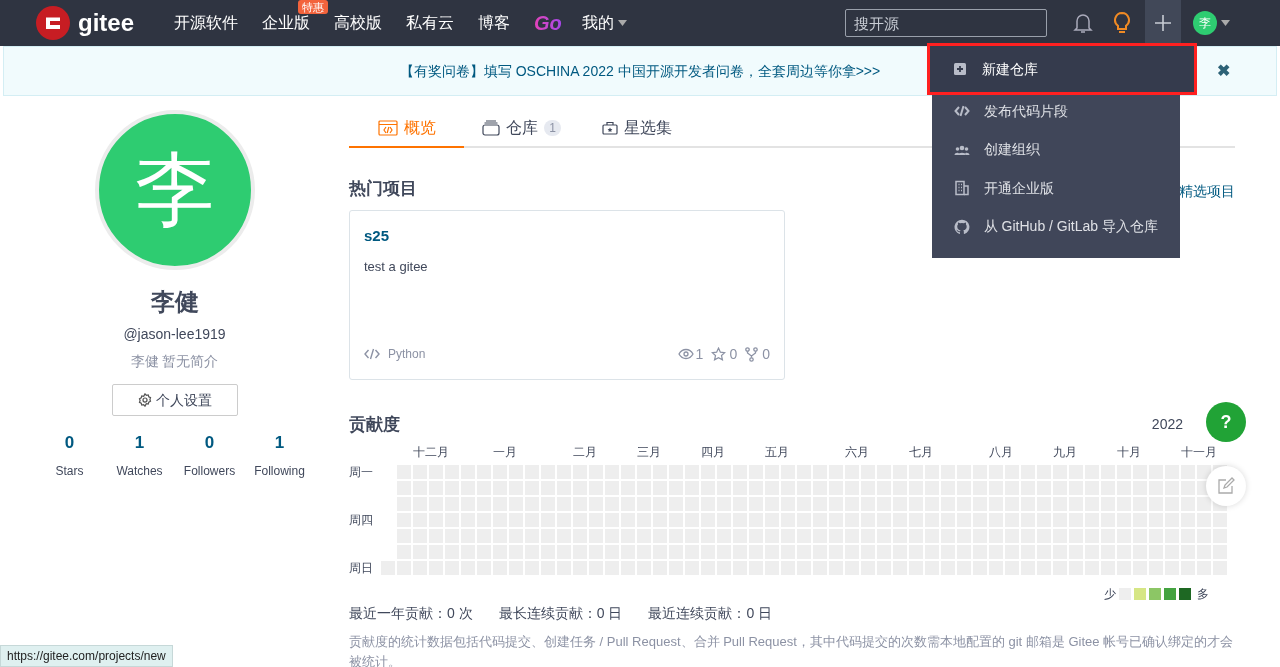 The height and width of the screenshot is (667, 1280). I want to click on year-label: 2022, so click(1167, 424).